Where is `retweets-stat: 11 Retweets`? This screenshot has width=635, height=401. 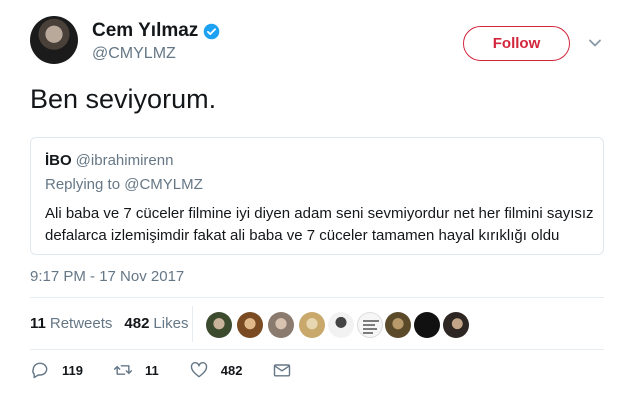
retweets-stat: 11 Retweets is located at coordinates (71, 323).